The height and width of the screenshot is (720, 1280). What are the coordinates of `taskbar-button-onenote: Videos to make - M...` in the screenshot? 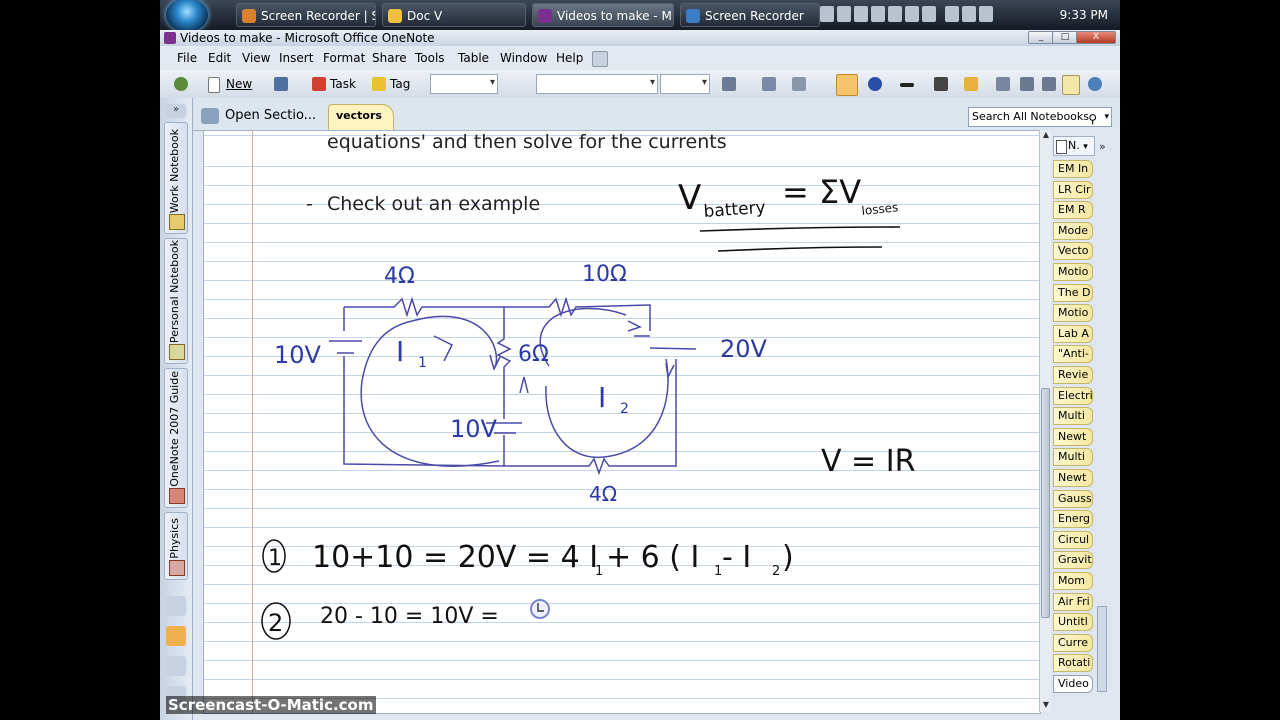 It's located at (603, 15).